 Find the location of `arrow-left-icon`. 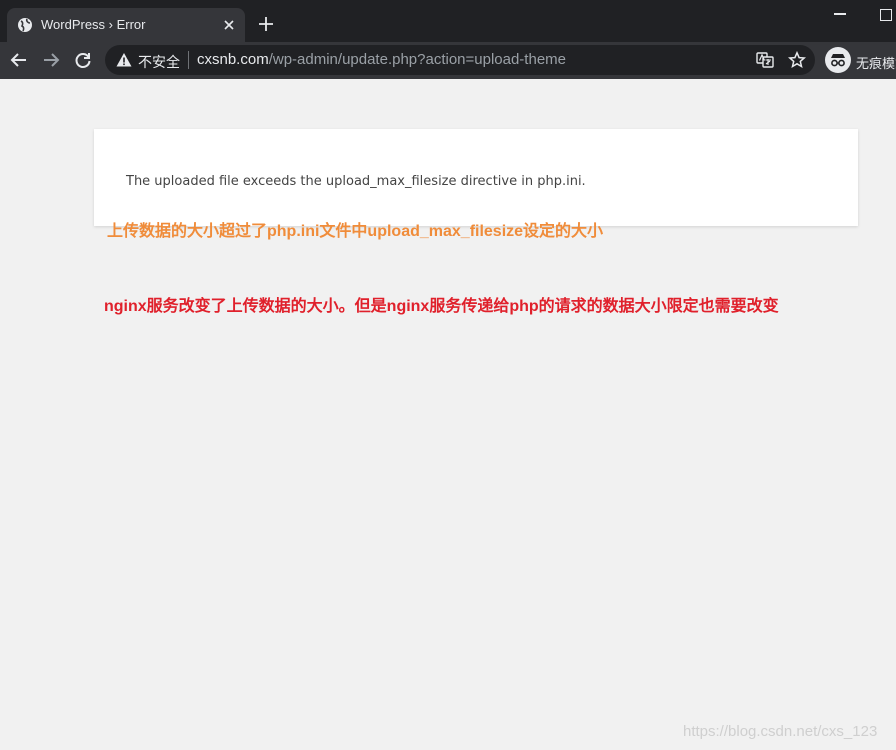

arrow-left-icon is located at coordinates (19, 60).